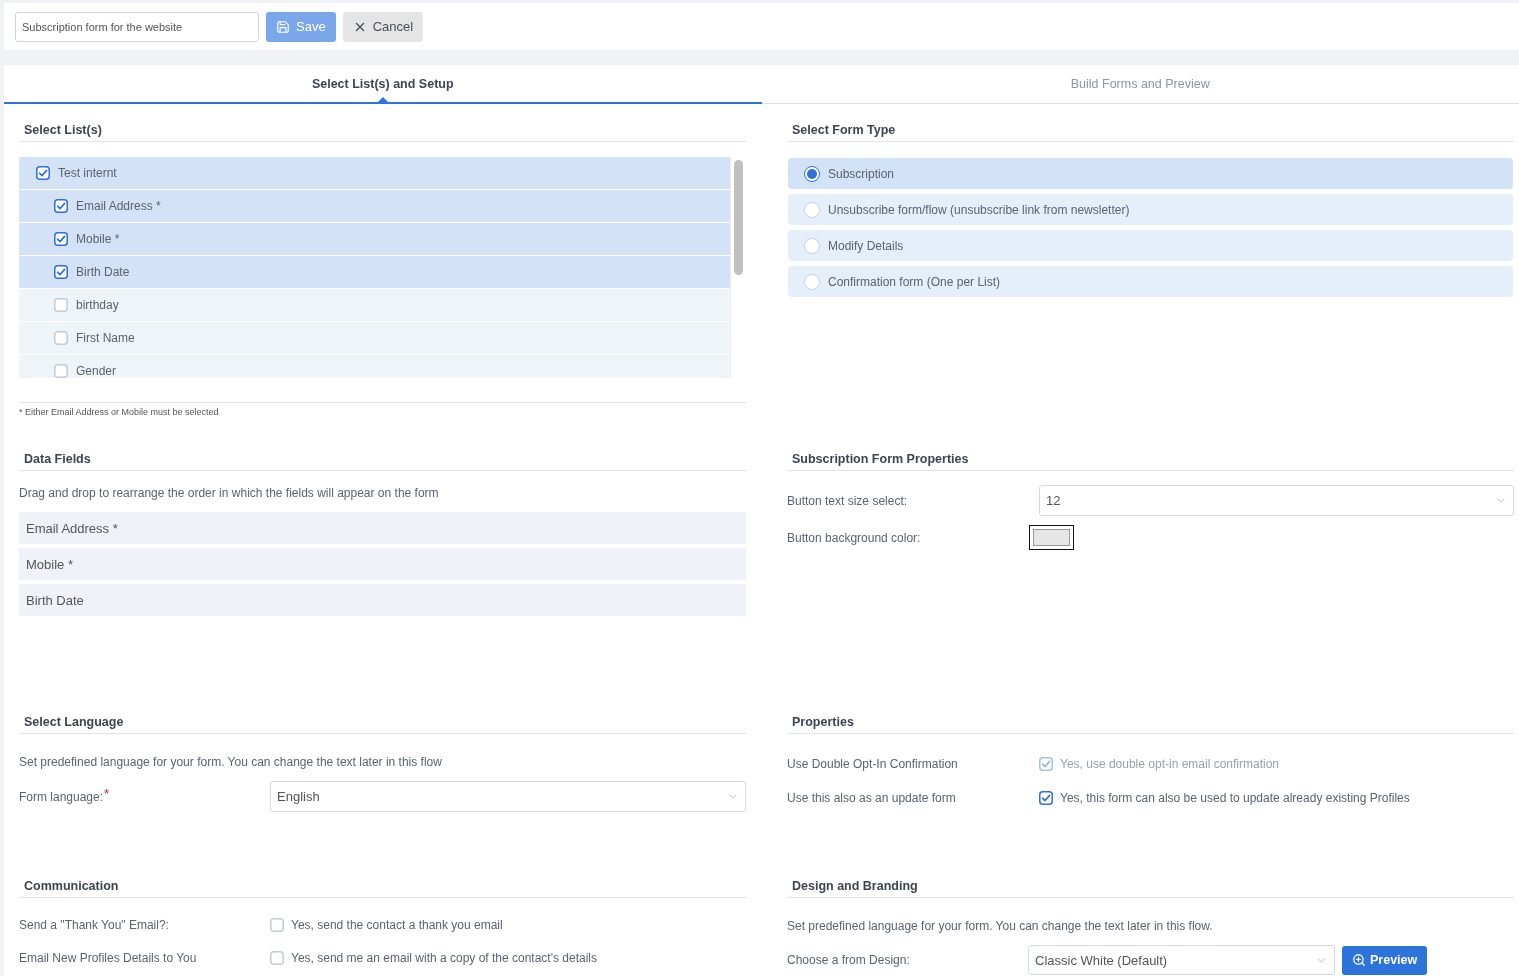  I want to click on cancel-button: Cancel, so click(383, 26).